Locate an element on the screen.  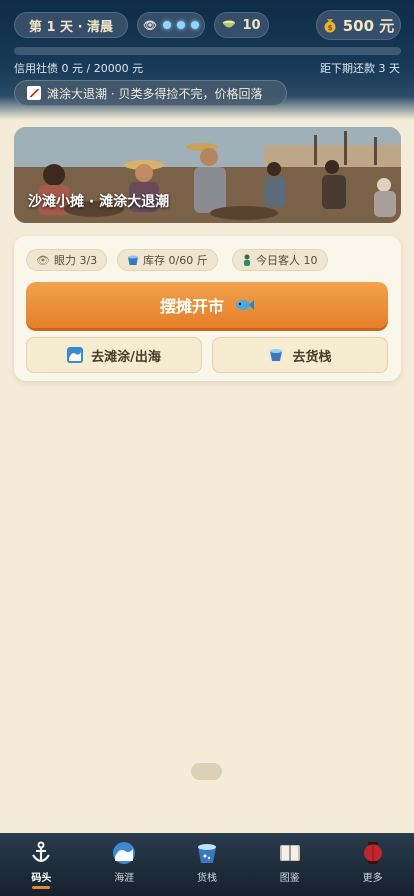
tab-collection: 图鉴 is located at coordinates (289, 864).